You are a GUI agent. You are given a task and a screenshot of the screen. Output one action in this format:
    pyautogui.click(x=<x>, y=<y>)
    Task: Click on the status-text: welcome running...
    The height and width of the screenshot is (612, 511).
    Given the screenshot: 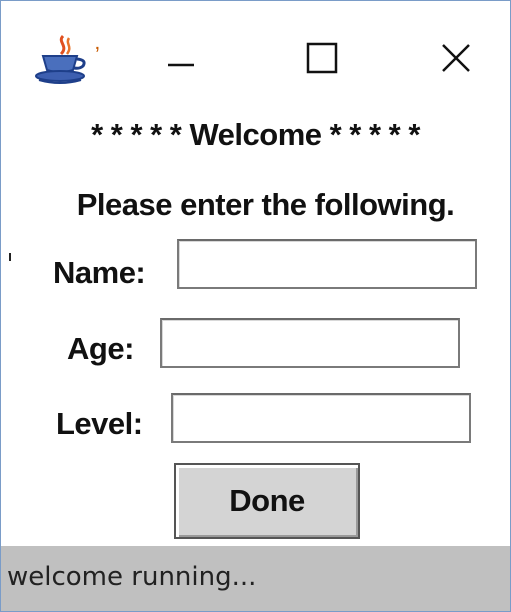 What is the action you would take?
    pyautogui.click(x=132, y=577)
    